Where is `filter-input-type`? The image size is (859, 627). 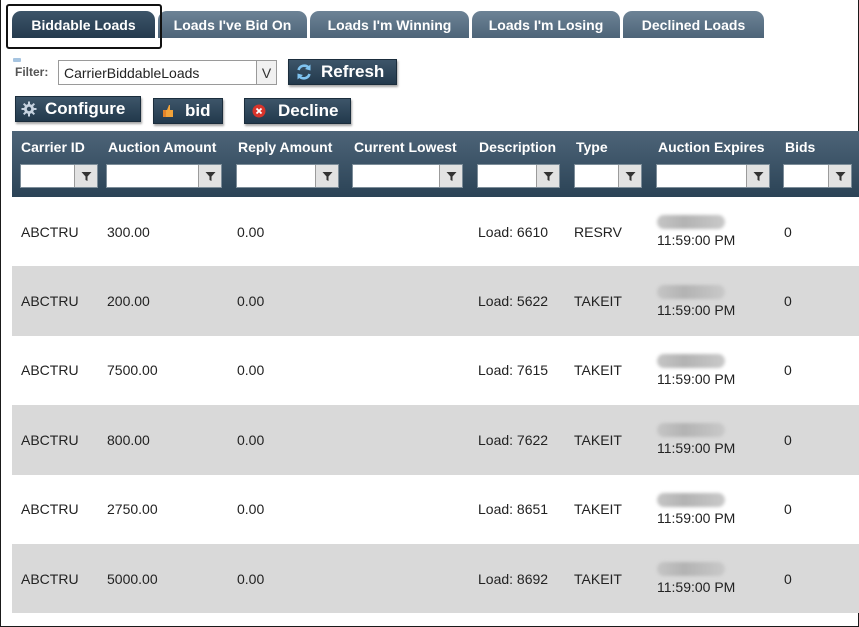
filter-input-type is located at coordinates (608, 176).